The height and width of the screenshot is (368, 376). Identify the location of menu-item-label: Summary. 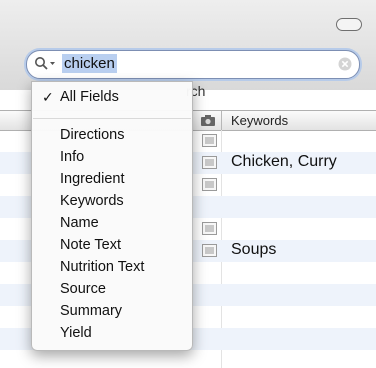
(91, 311).